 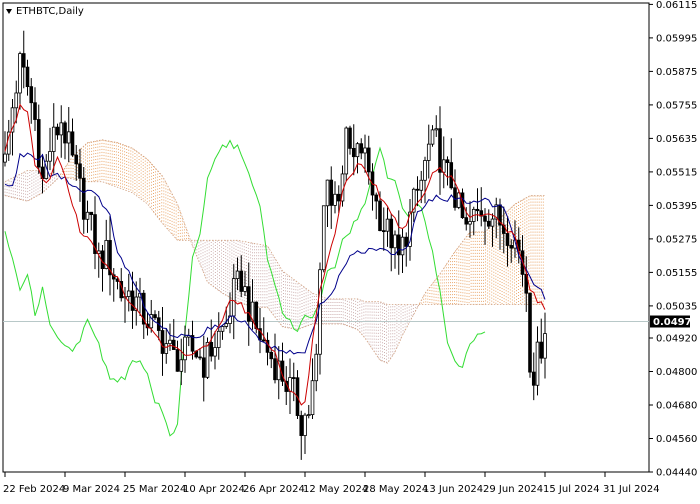 What do you see at coordinates (571, 489) in the screenshot?
I see `x-tick-label: 15 Jul 2024` at bounding box center [571, 489].